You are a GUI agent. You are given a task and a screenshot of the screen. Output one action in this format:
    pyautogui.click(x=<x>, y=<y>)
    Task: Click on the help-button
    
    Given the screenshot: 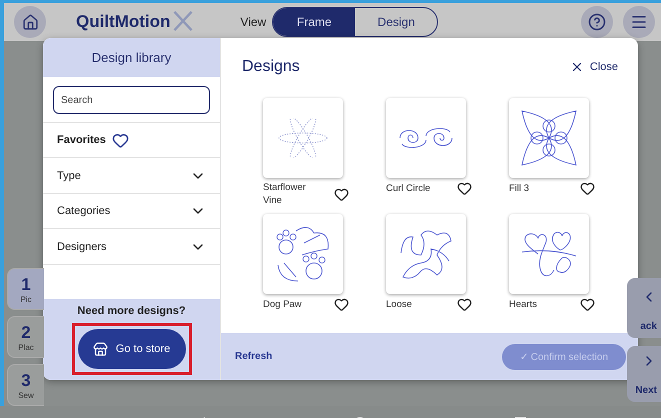 What is the action you would take?
    pyautogui.click(x=597, y=22)
    